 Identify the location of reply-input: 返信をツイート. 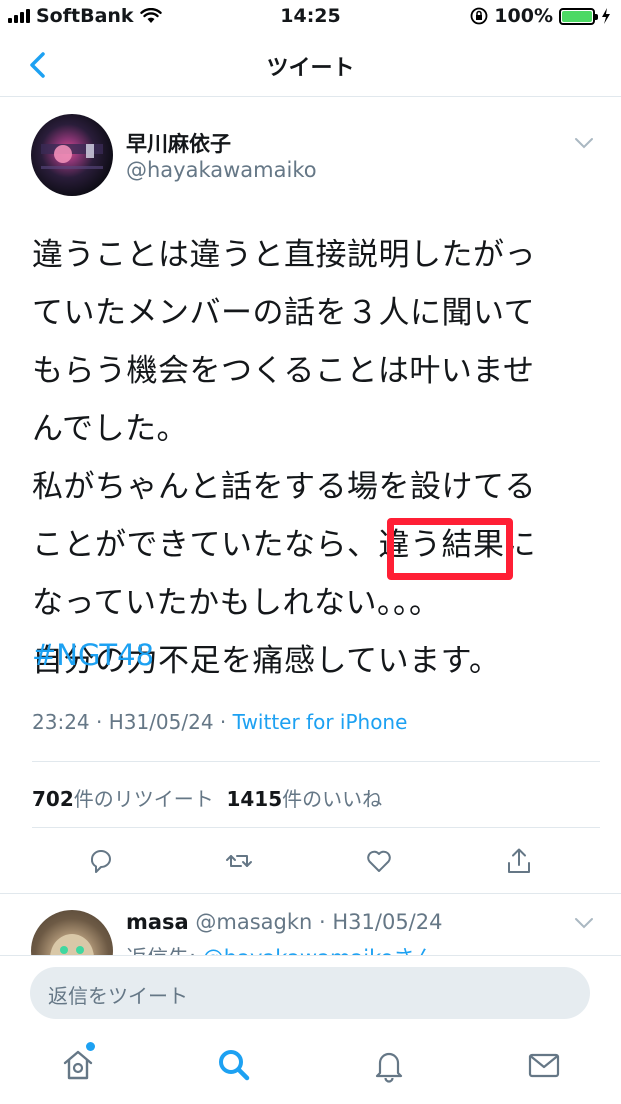
(310, 993).